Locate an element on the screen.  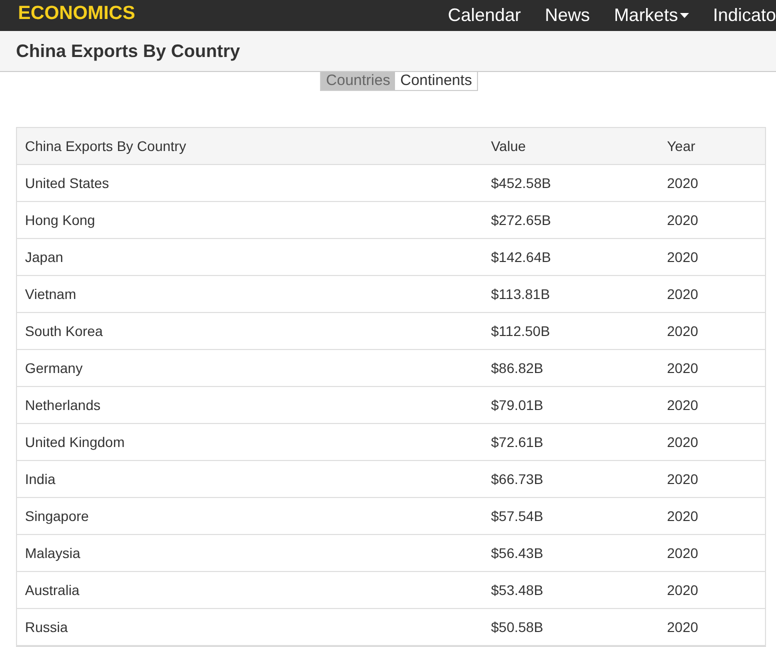
table-cell-text: India is located at coordinates (40, 479).